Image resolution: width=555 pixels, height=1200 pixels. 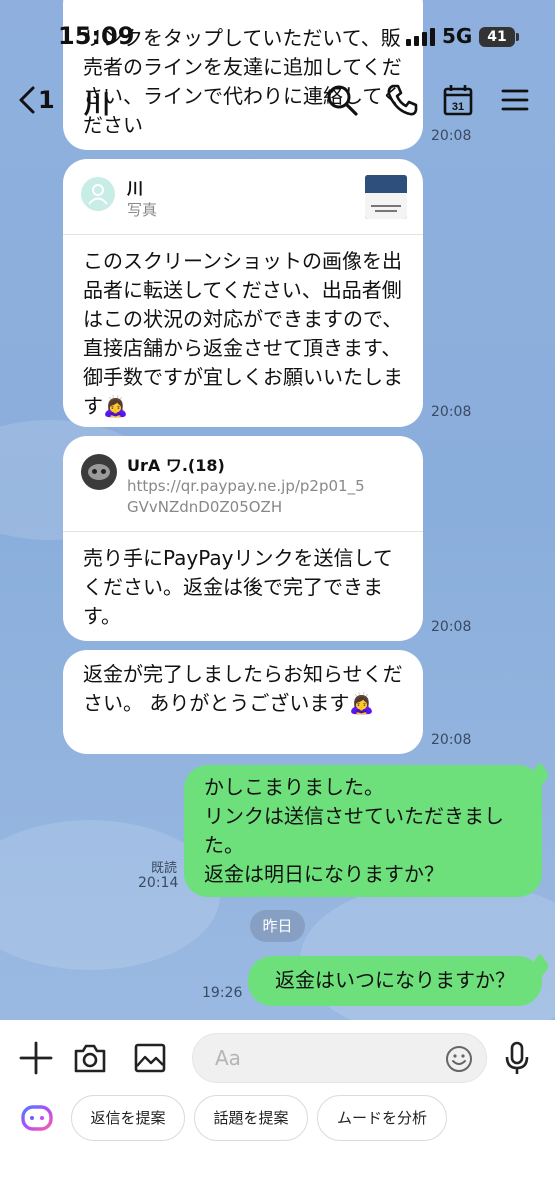 I want to click on ai-assistant-icon, so click(x=37, y=1118).